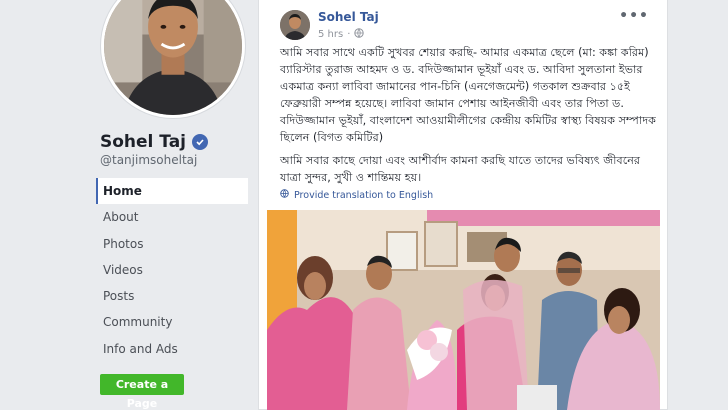 Image resolution: width=728 pixels, height=410 pixels. What do you see at coordinates (172, 244) in the screenshot?
I see `nav-item-photos: Photos` at bounding box center [172, 244].